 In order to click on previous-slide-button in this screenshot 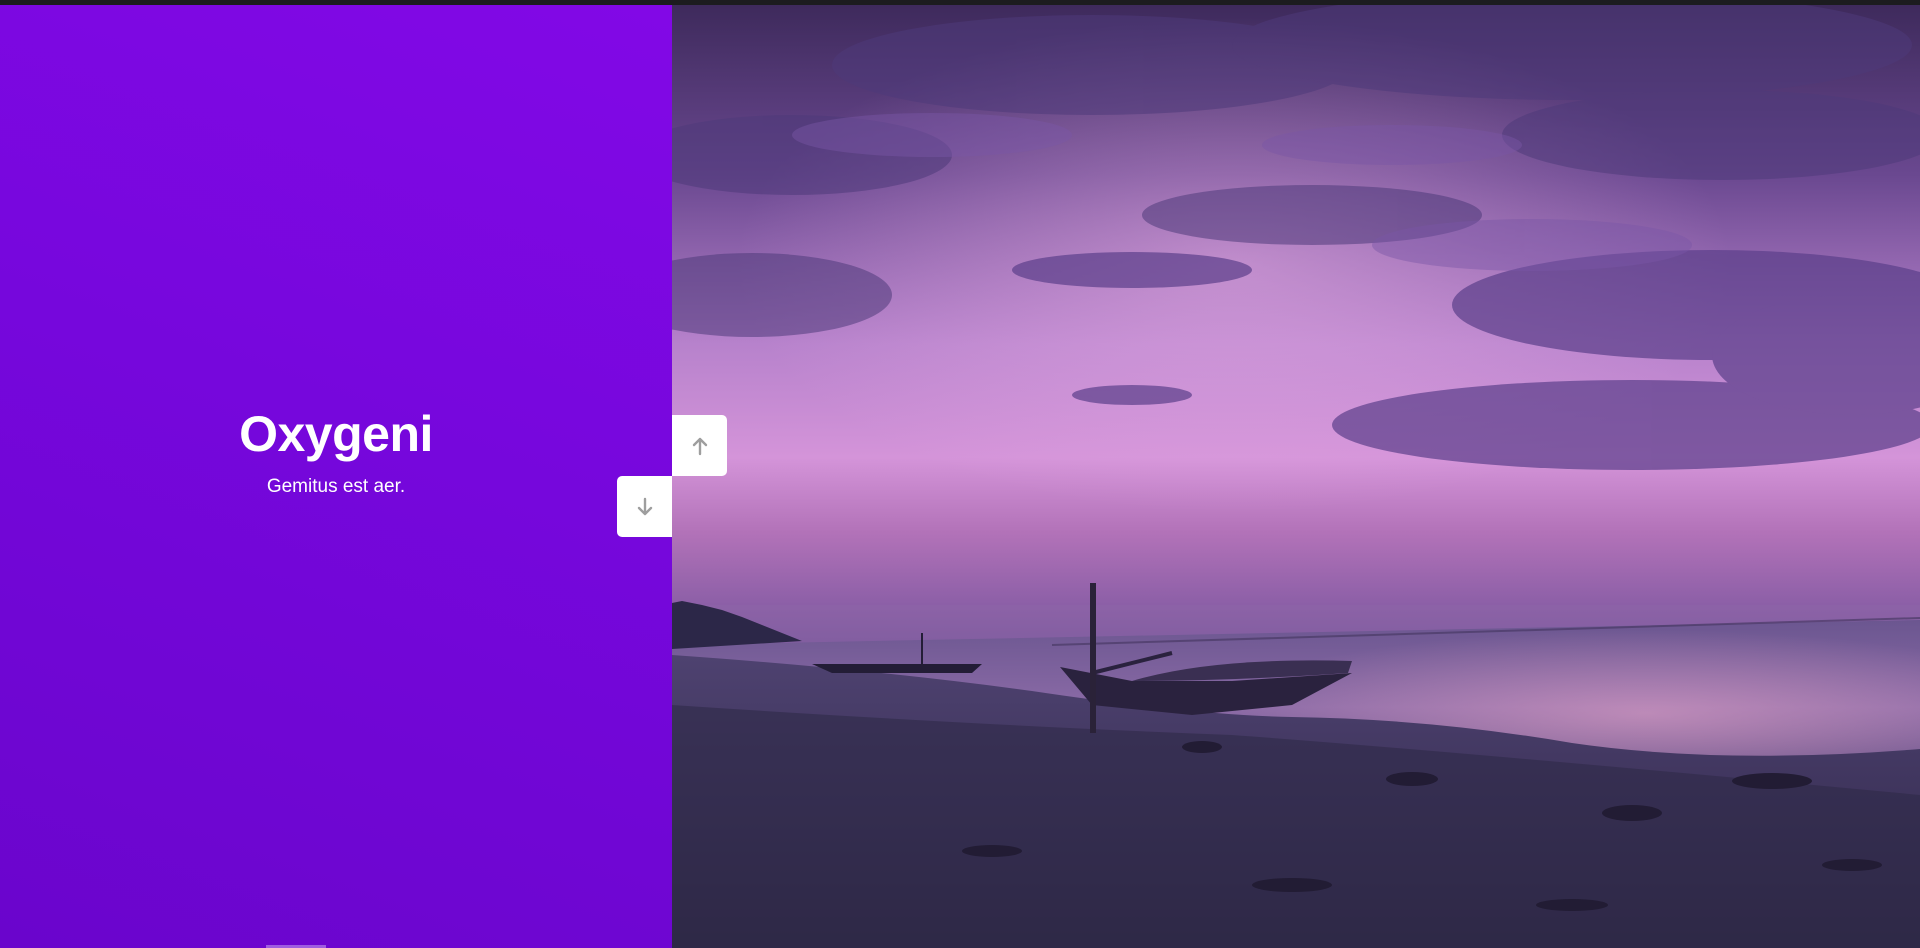, I will do `click(699, 445)`.